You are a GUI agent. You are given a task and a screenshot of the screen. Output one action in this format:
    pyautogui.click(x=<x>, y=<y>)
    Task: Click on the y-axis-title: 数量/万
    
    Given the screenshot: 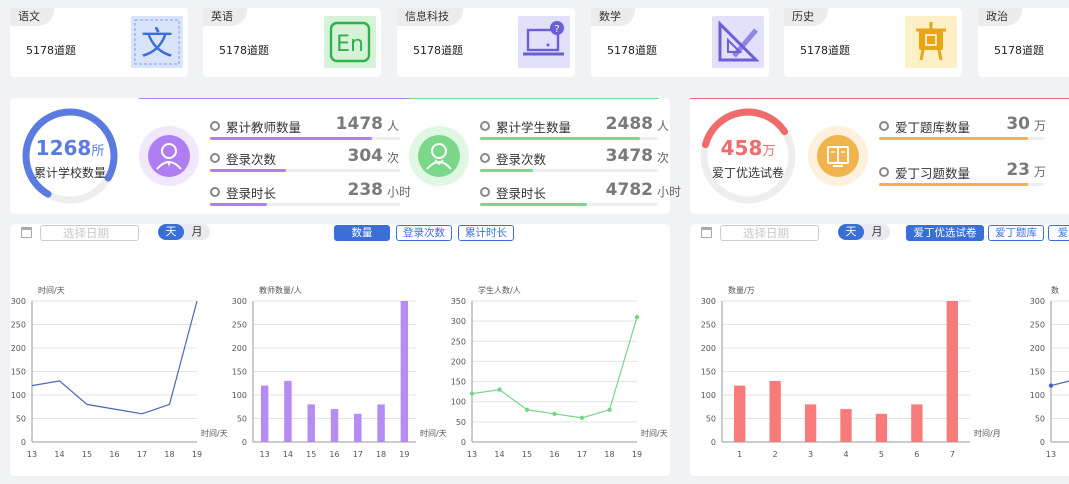 What is the action you would take?
    pyautogui.click(x=741, y=290)
    